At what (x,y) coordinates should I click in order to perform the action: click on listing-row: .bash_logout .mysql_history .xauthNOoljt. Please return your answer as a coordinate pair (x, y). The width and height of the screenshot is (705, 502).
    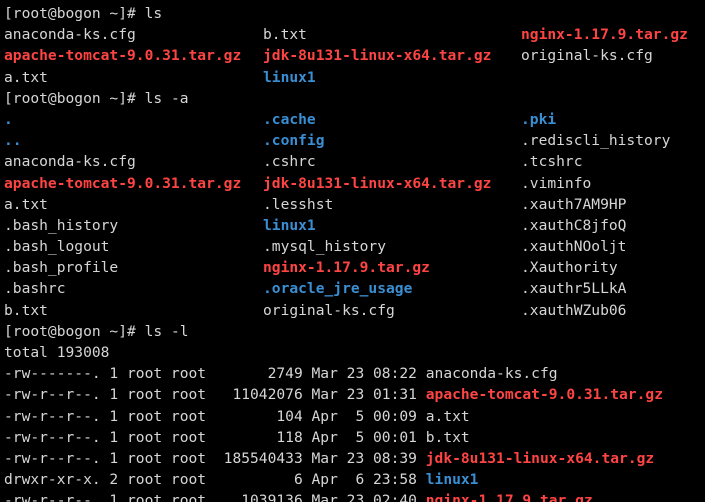
    Looking at the image, I should click on (354, 246).